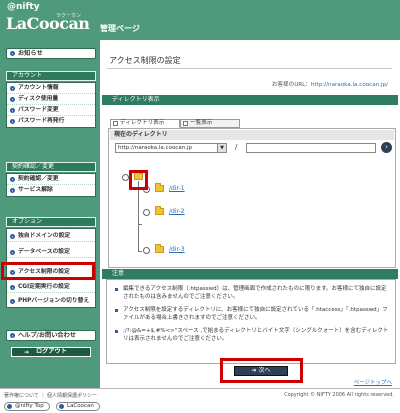 This screenshot has width=400, height=413. Describe the element at coordinates (51, 179) in the screenshot. I see `sidebar-item-contract: › 契約確認／変更` at that location.